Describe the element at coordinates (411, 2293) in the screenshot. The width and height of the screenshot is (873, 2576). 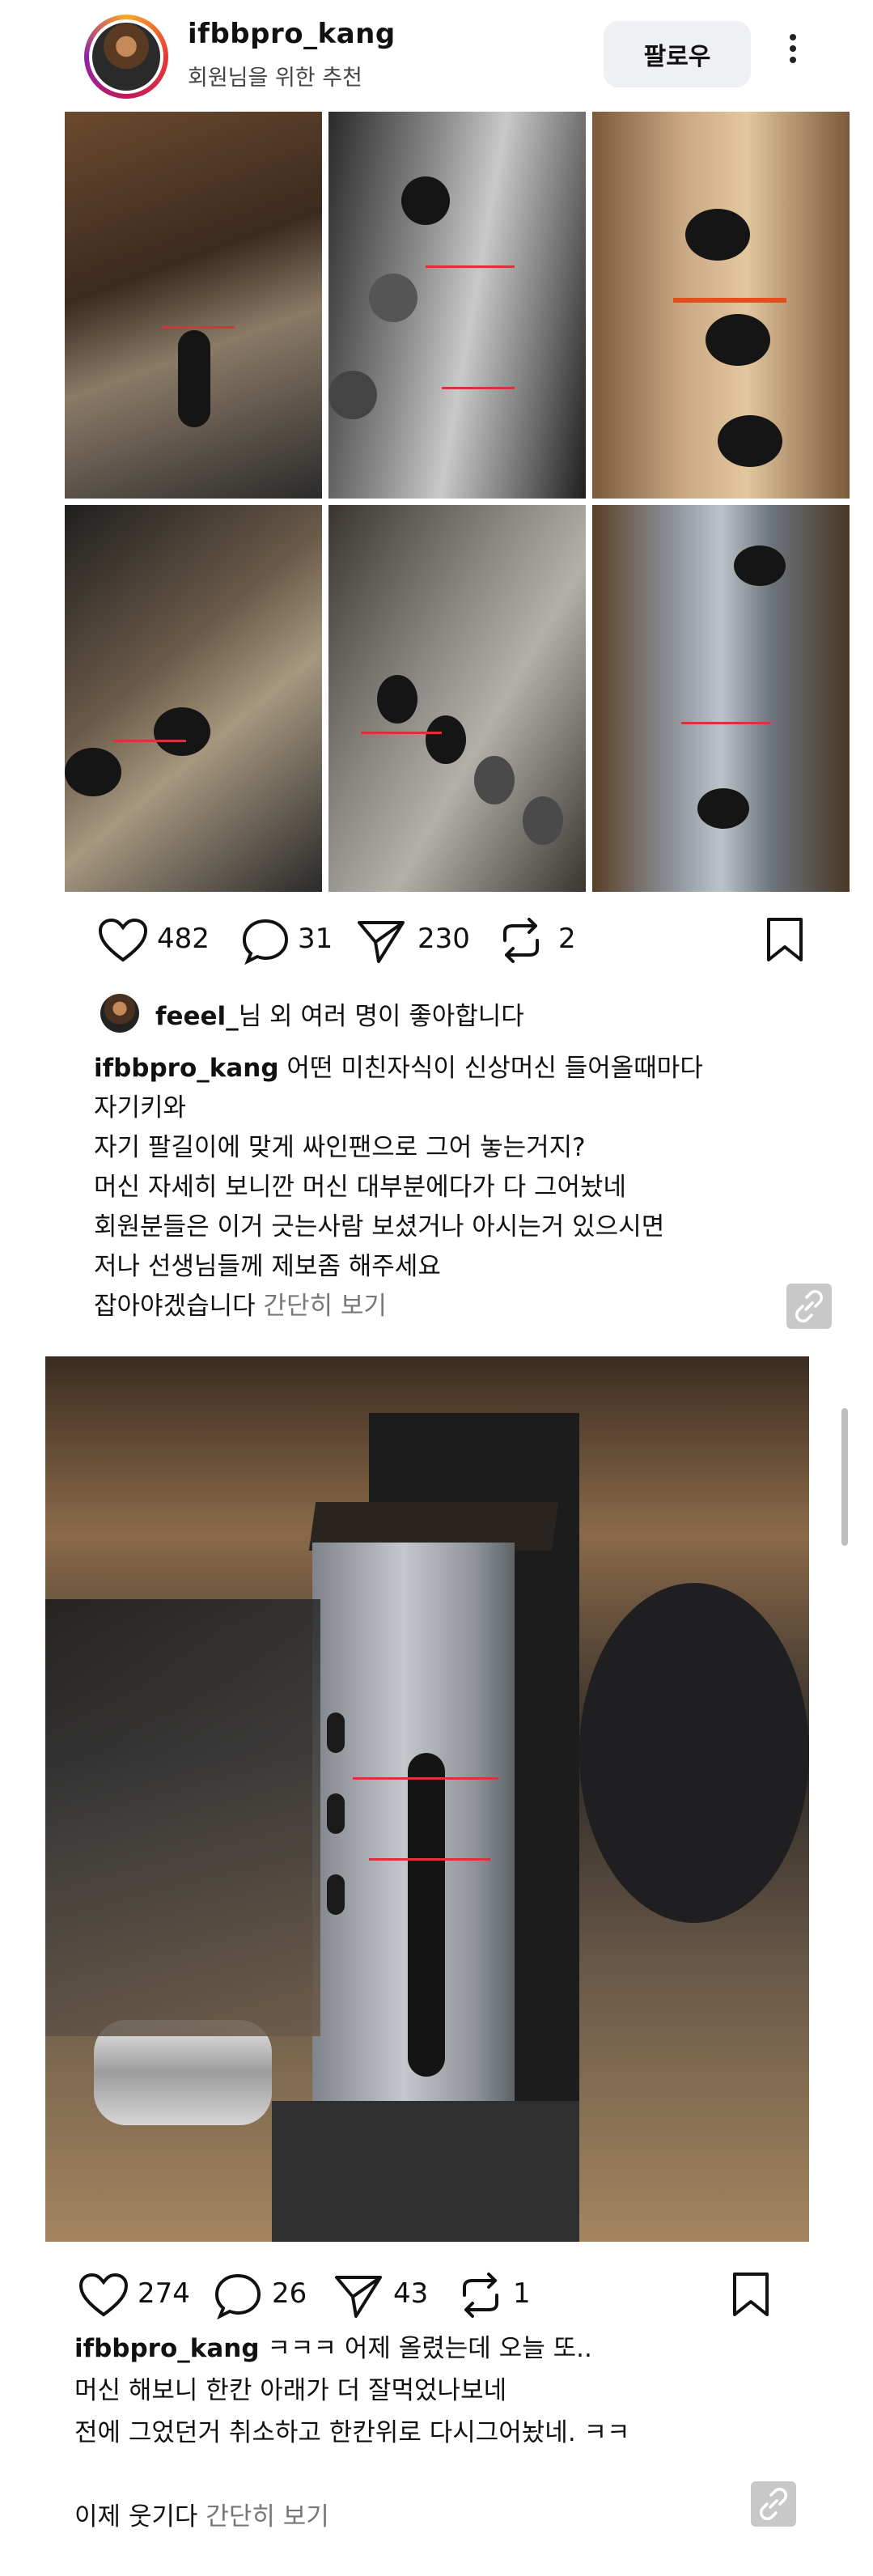
I see `share-count: 43` at that location.